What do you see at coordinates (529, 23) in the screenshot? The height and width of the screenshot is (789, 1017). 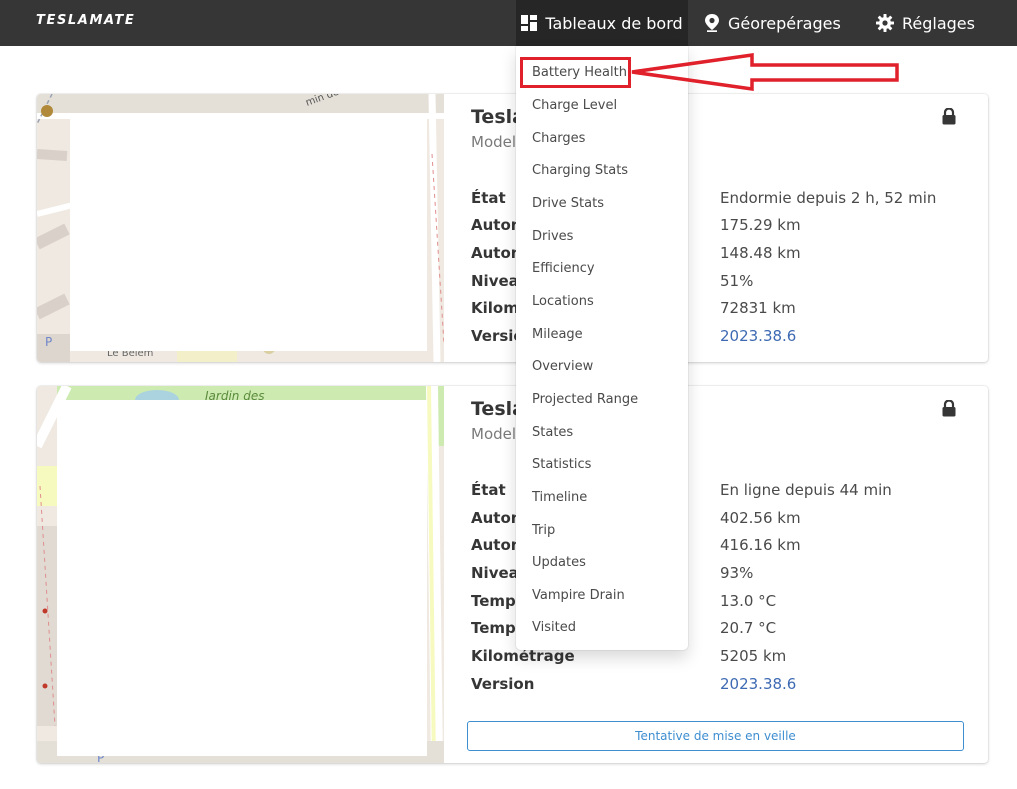 I see `dashboard-icon` at bounding box center [529, 23].